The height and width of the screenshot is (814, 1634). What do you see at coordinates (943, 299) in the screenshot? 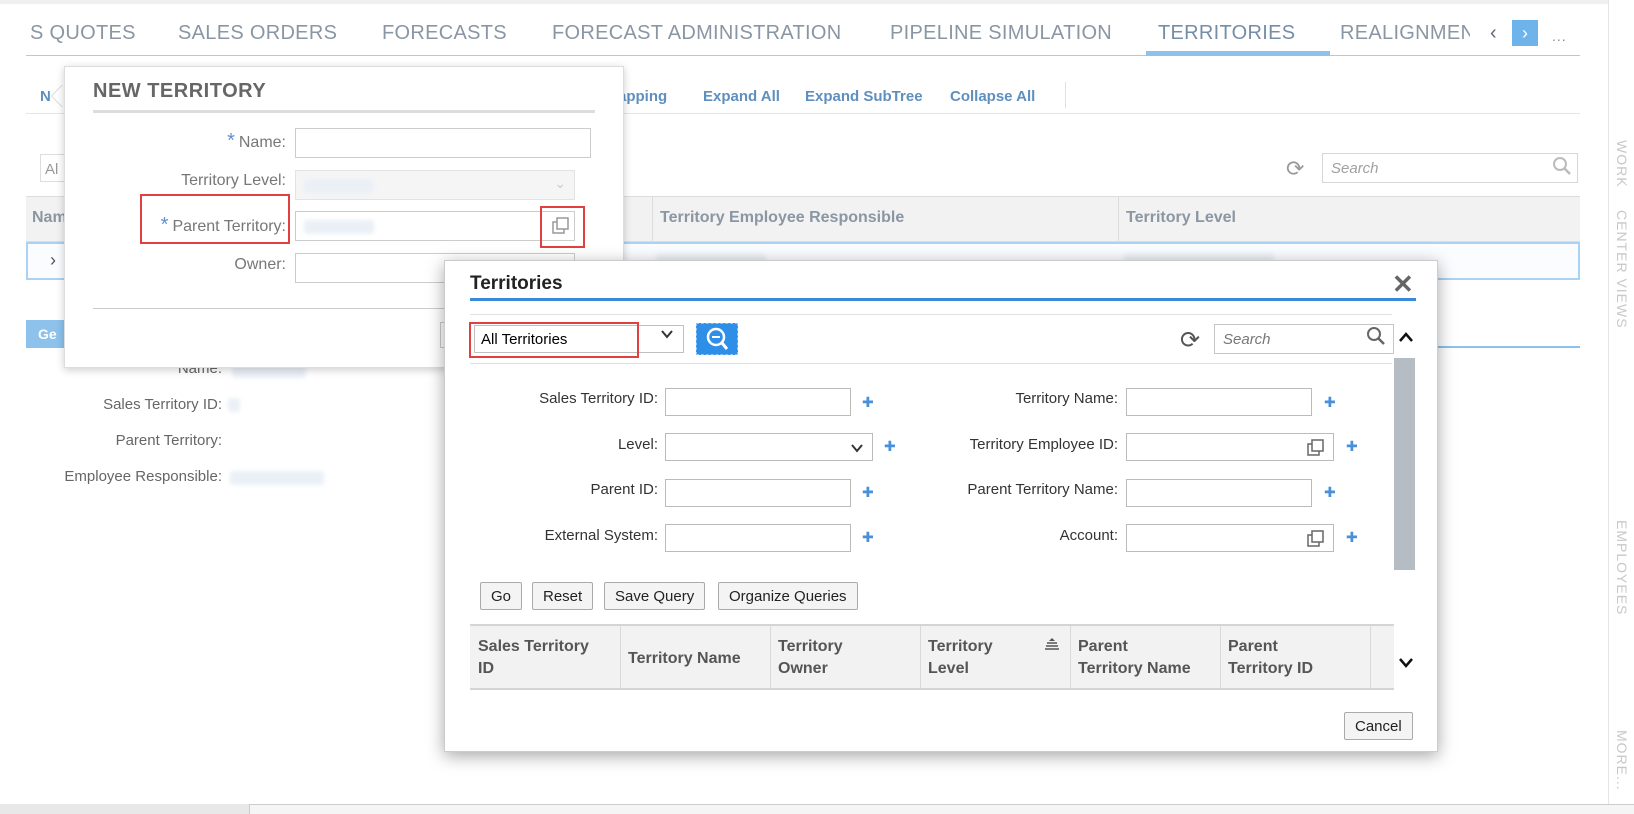
I see `dialog-title-line` at bounding box center [943, 299].